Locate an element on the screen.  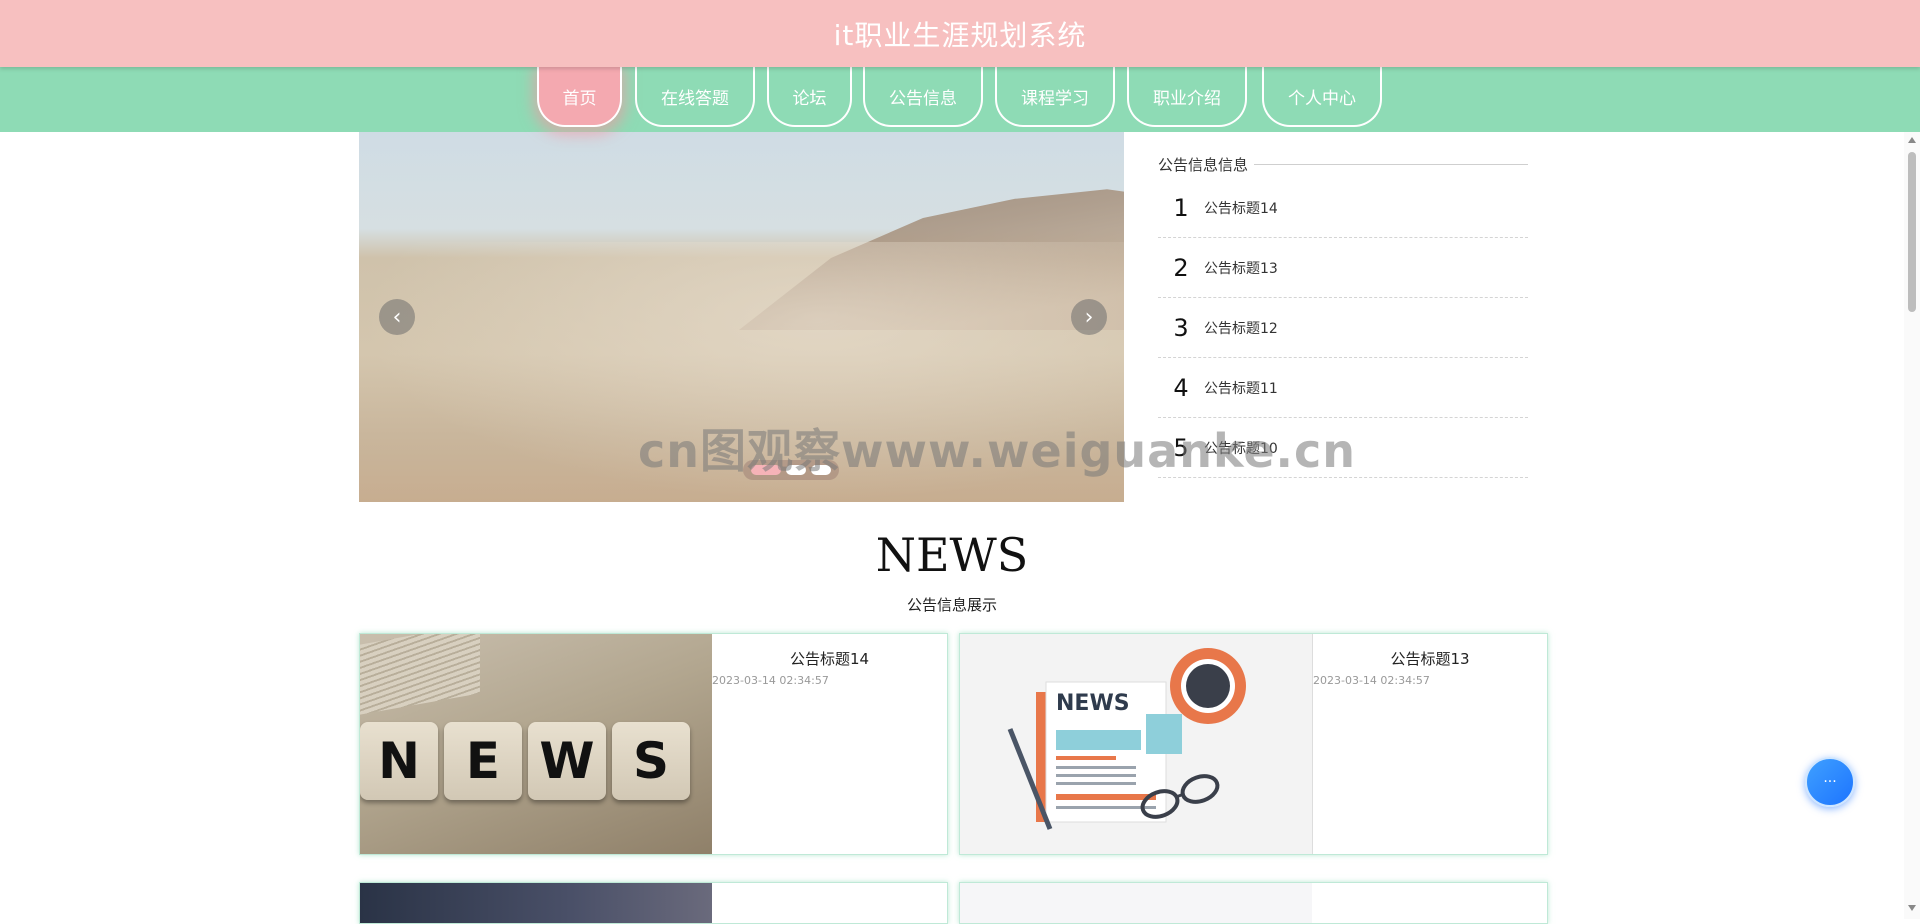
news-dice: N E W S is located at coordinates (525, 761).